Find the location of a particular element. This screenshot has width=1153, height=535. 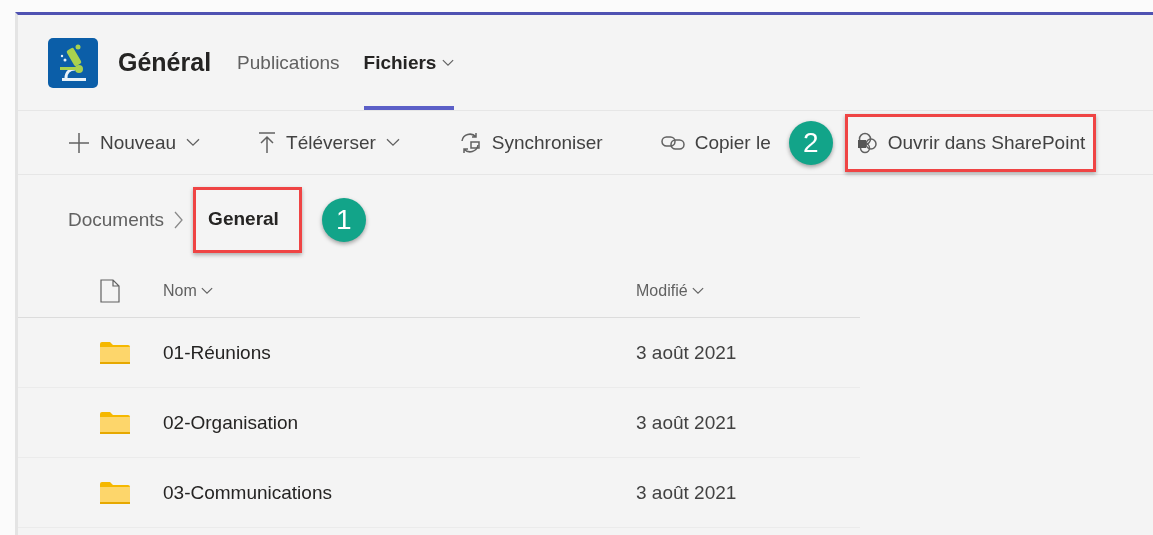

toolbar-button: Ouvrir dans SharePoint is located at coordinates (970, 142).